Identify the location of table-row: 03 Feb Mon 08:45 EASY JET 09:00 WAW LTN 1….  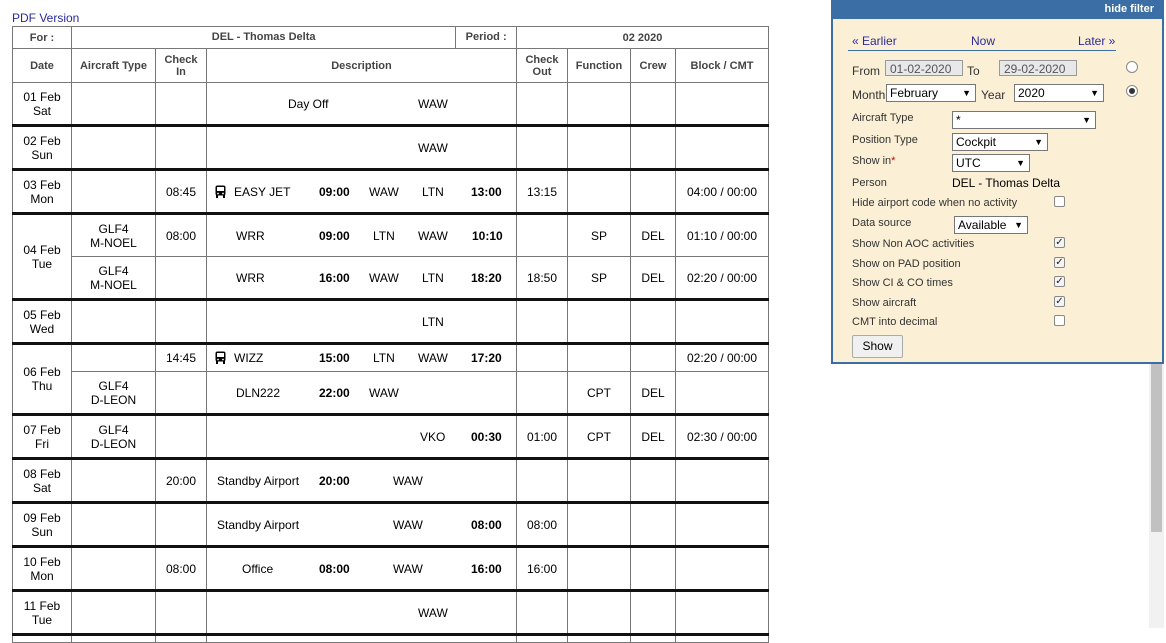
(391, 191).